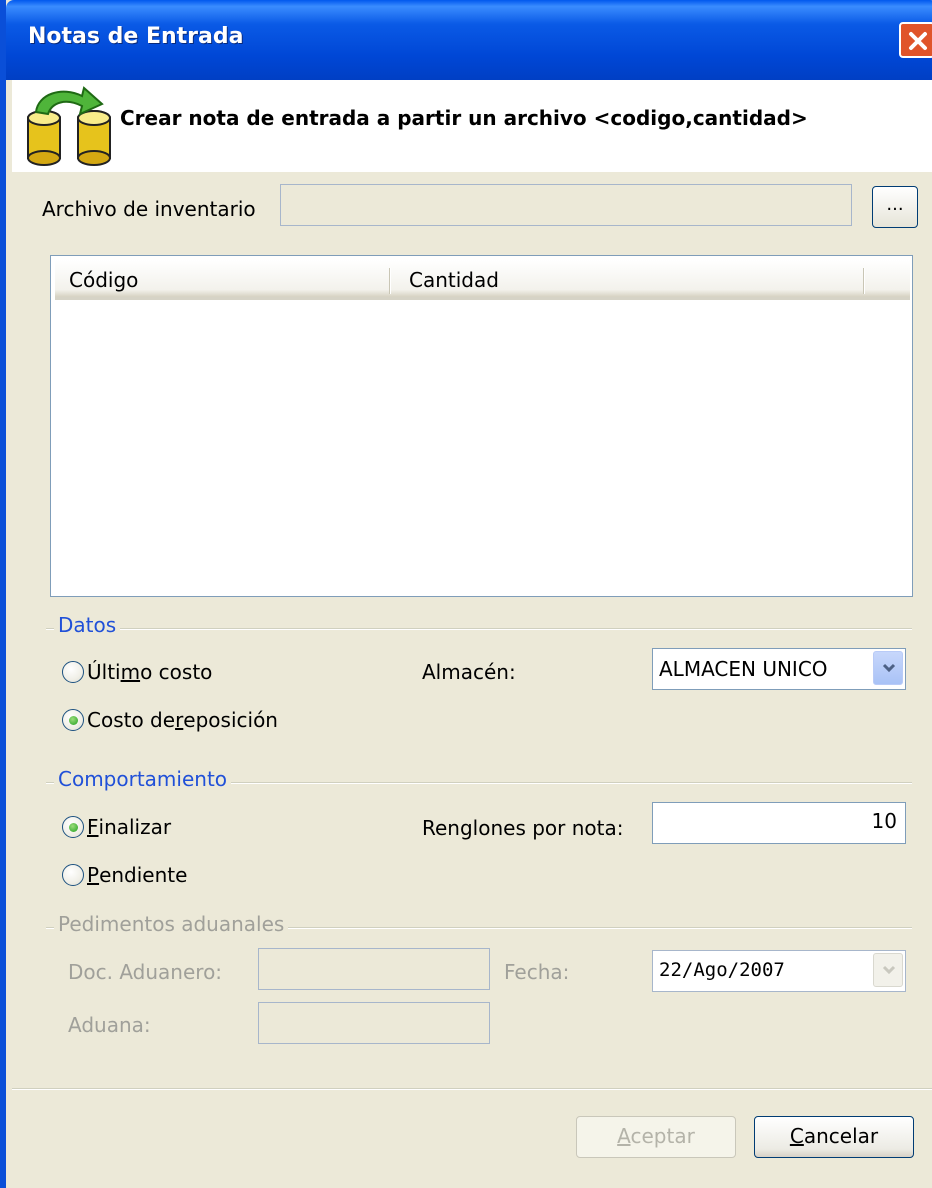 This screenshot has width=932, height=1188. What do you see at coordinates (566, 205) in the screenshot?
I see `archivo-input` at bounding box center [566, 205].